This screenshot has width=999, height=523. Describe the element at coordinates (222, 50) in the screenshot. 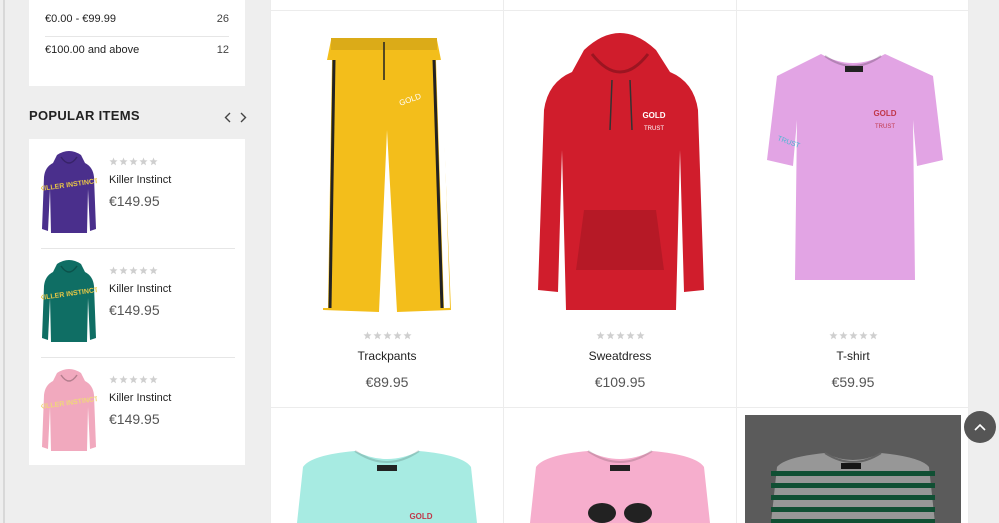

I see `price-range-count: 12` at that location.